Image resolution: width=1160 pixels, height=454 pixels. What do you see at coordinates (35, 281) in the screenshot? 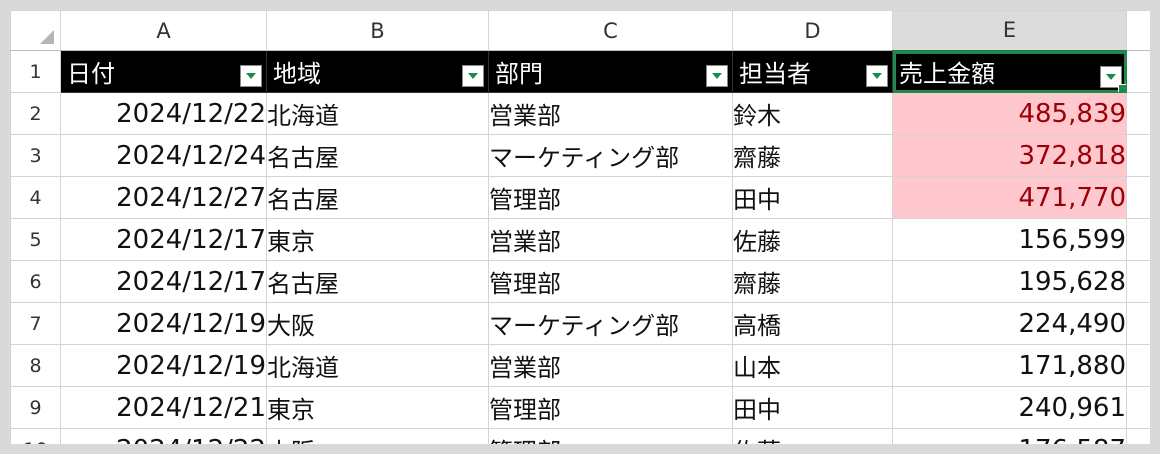
I see `row-header: 6` at bounding box center [35, 281].